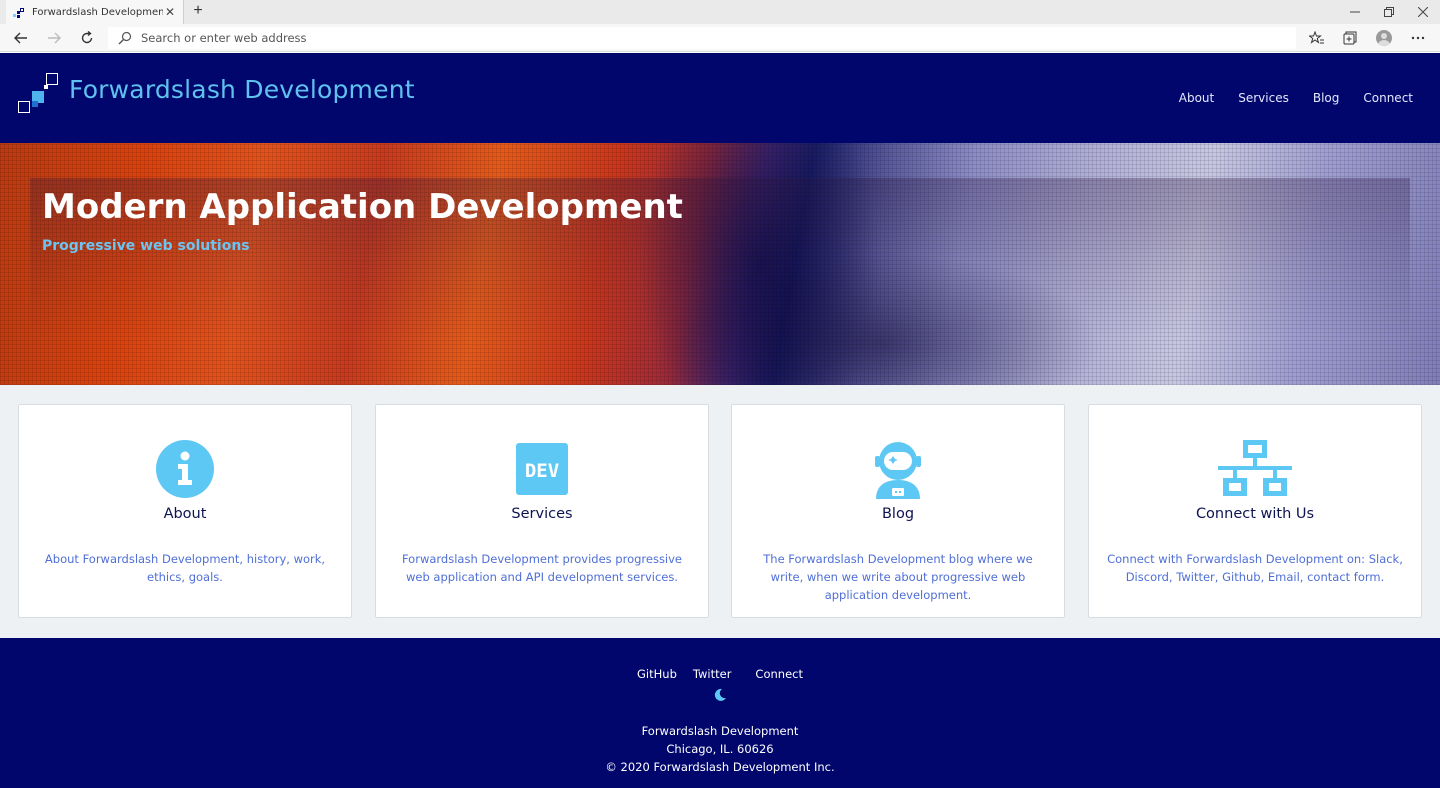  Describe the element at coordinates (362, 207) in the screenshot. I see `hero-title: Modern Application Development` at that location.